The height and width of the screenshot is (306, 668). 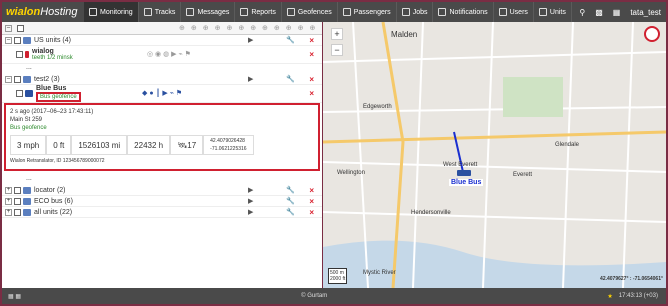 I want to click on map-label: Glendale, so click(x=567, y=145).